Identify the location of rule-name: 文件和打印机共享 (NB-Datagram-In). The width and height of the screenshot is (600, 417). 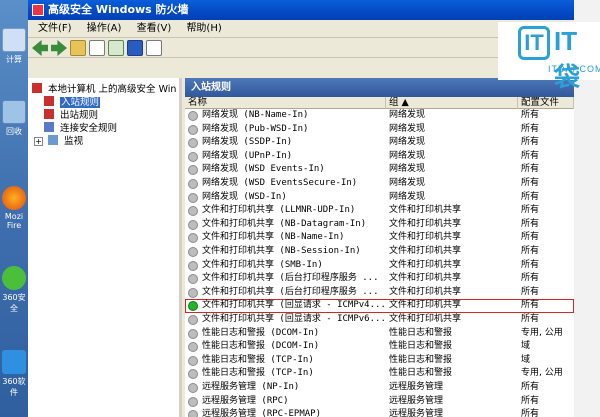
(284, 223).